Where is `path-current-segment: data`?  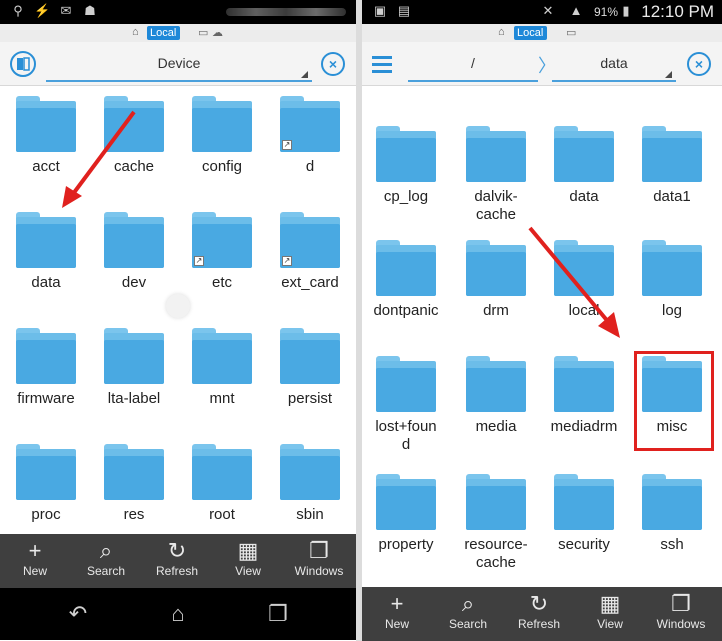
path-current-segment: data is located at coordinates (614, 64).